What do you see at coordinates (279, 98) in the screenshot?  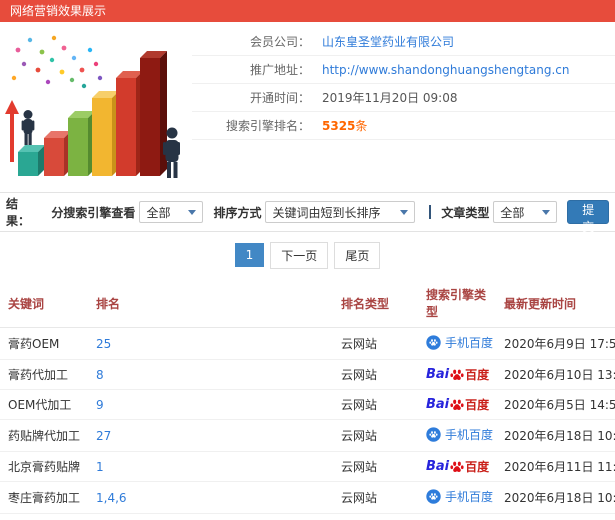 I see `open-time-label: 开通时间：` at bounding box center [279, 98].